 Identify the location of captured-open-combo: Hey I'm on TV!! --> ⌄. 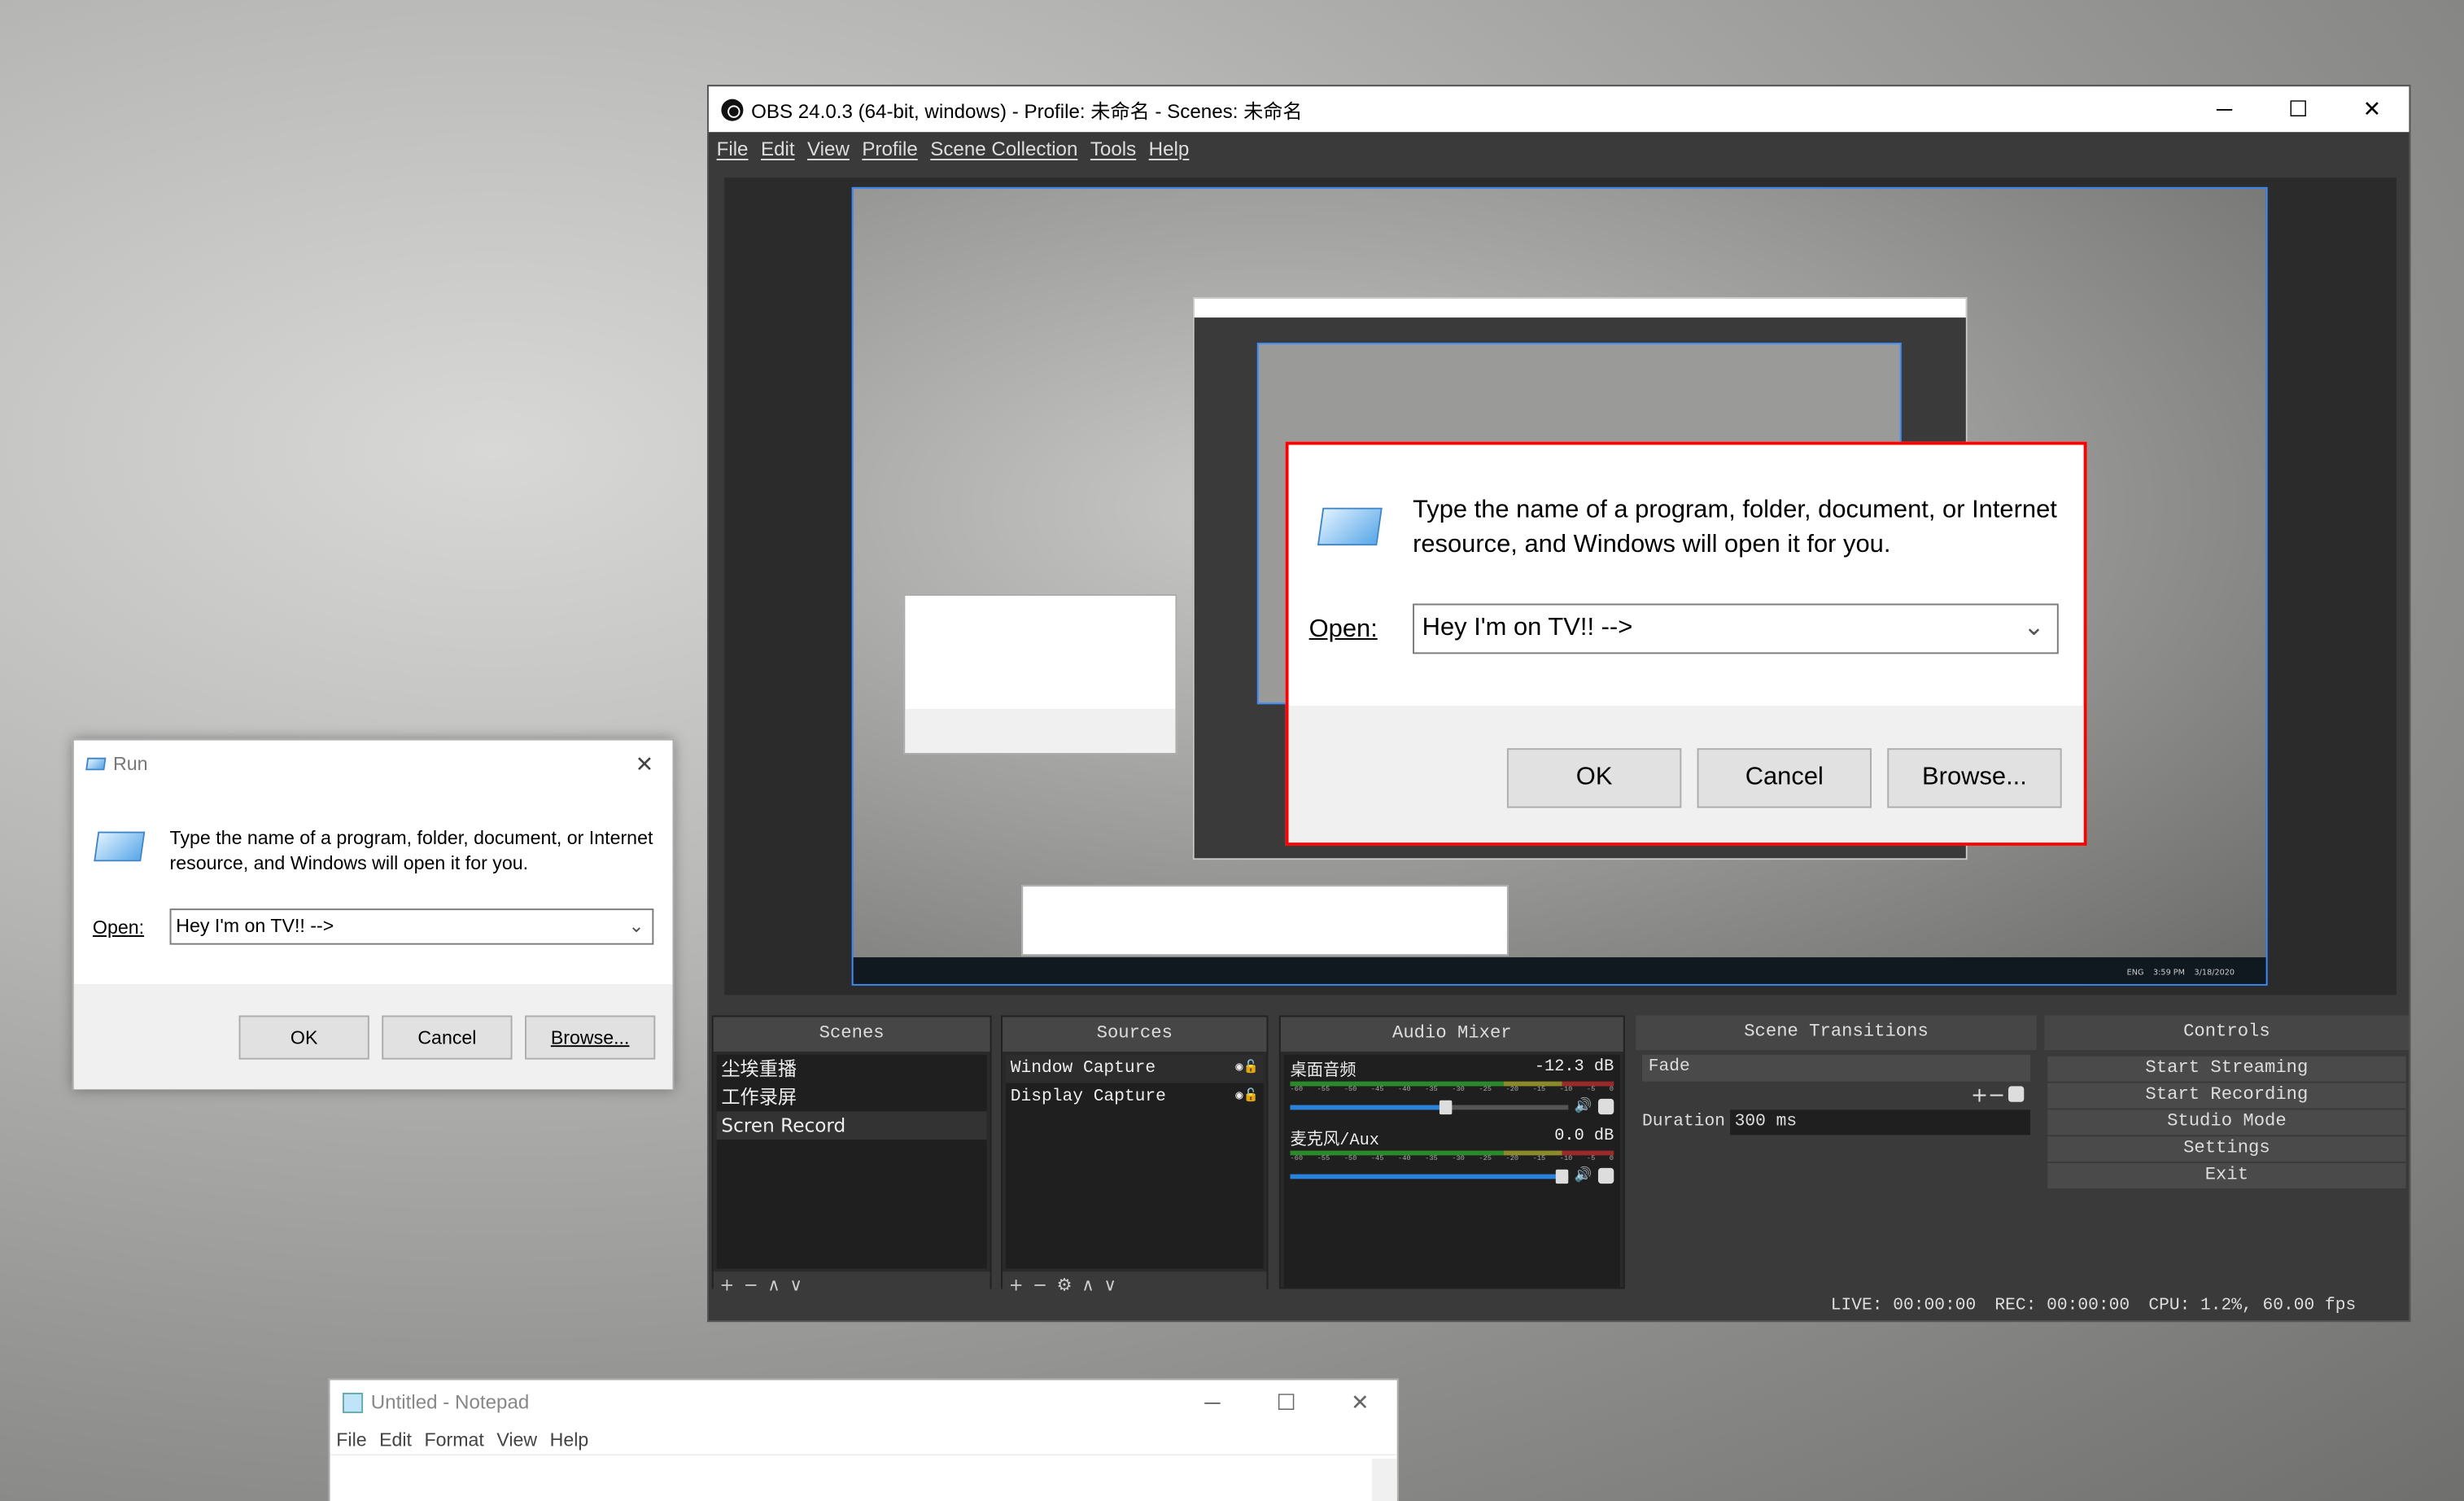
(1736, 628).